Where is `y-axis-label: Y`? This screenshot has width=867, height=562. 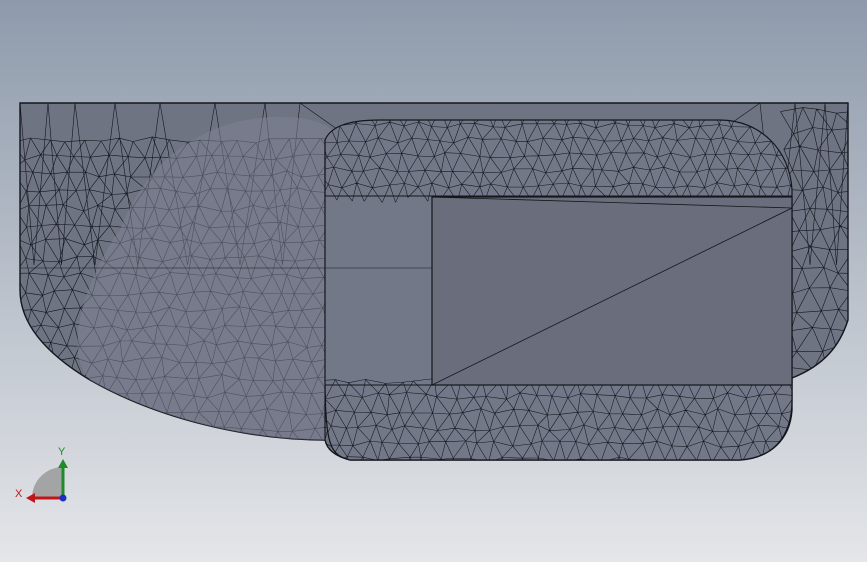 y-axis-label: Y is located at coordinates (62, 452).